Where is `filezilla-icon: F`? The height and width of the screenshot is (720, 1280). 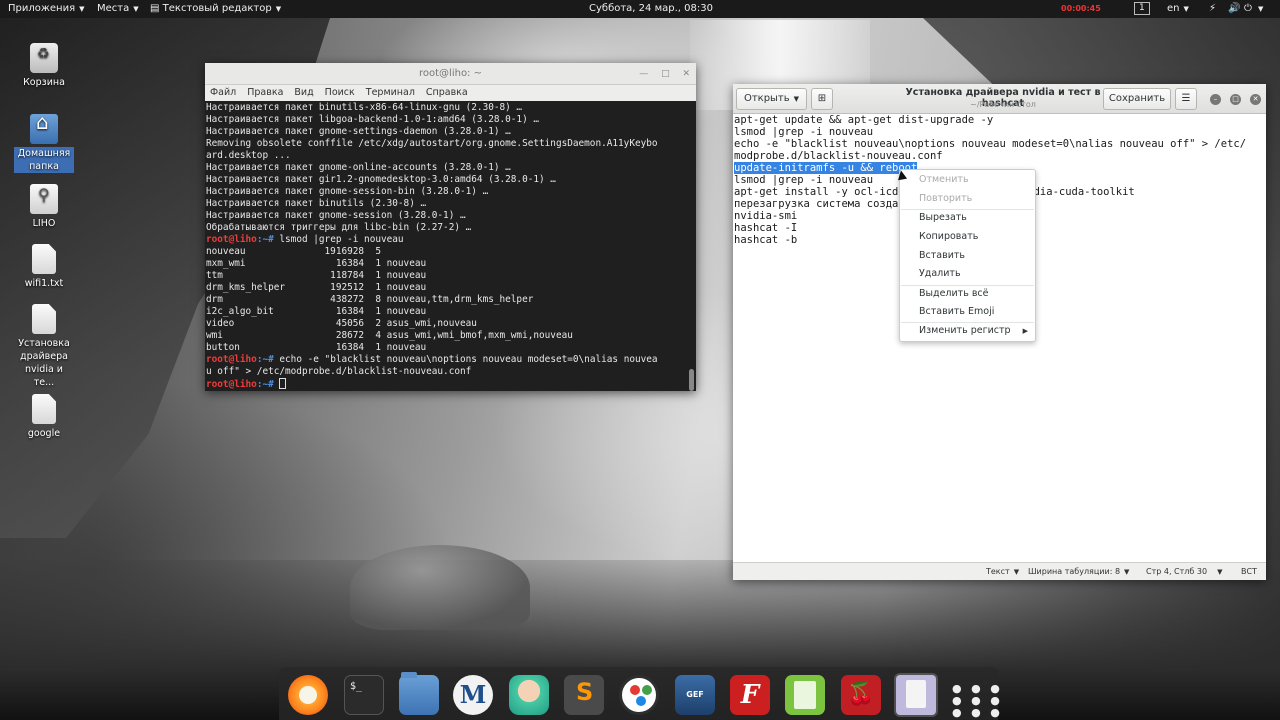 filezilla-icon: F is located at coordinates (750, 695).